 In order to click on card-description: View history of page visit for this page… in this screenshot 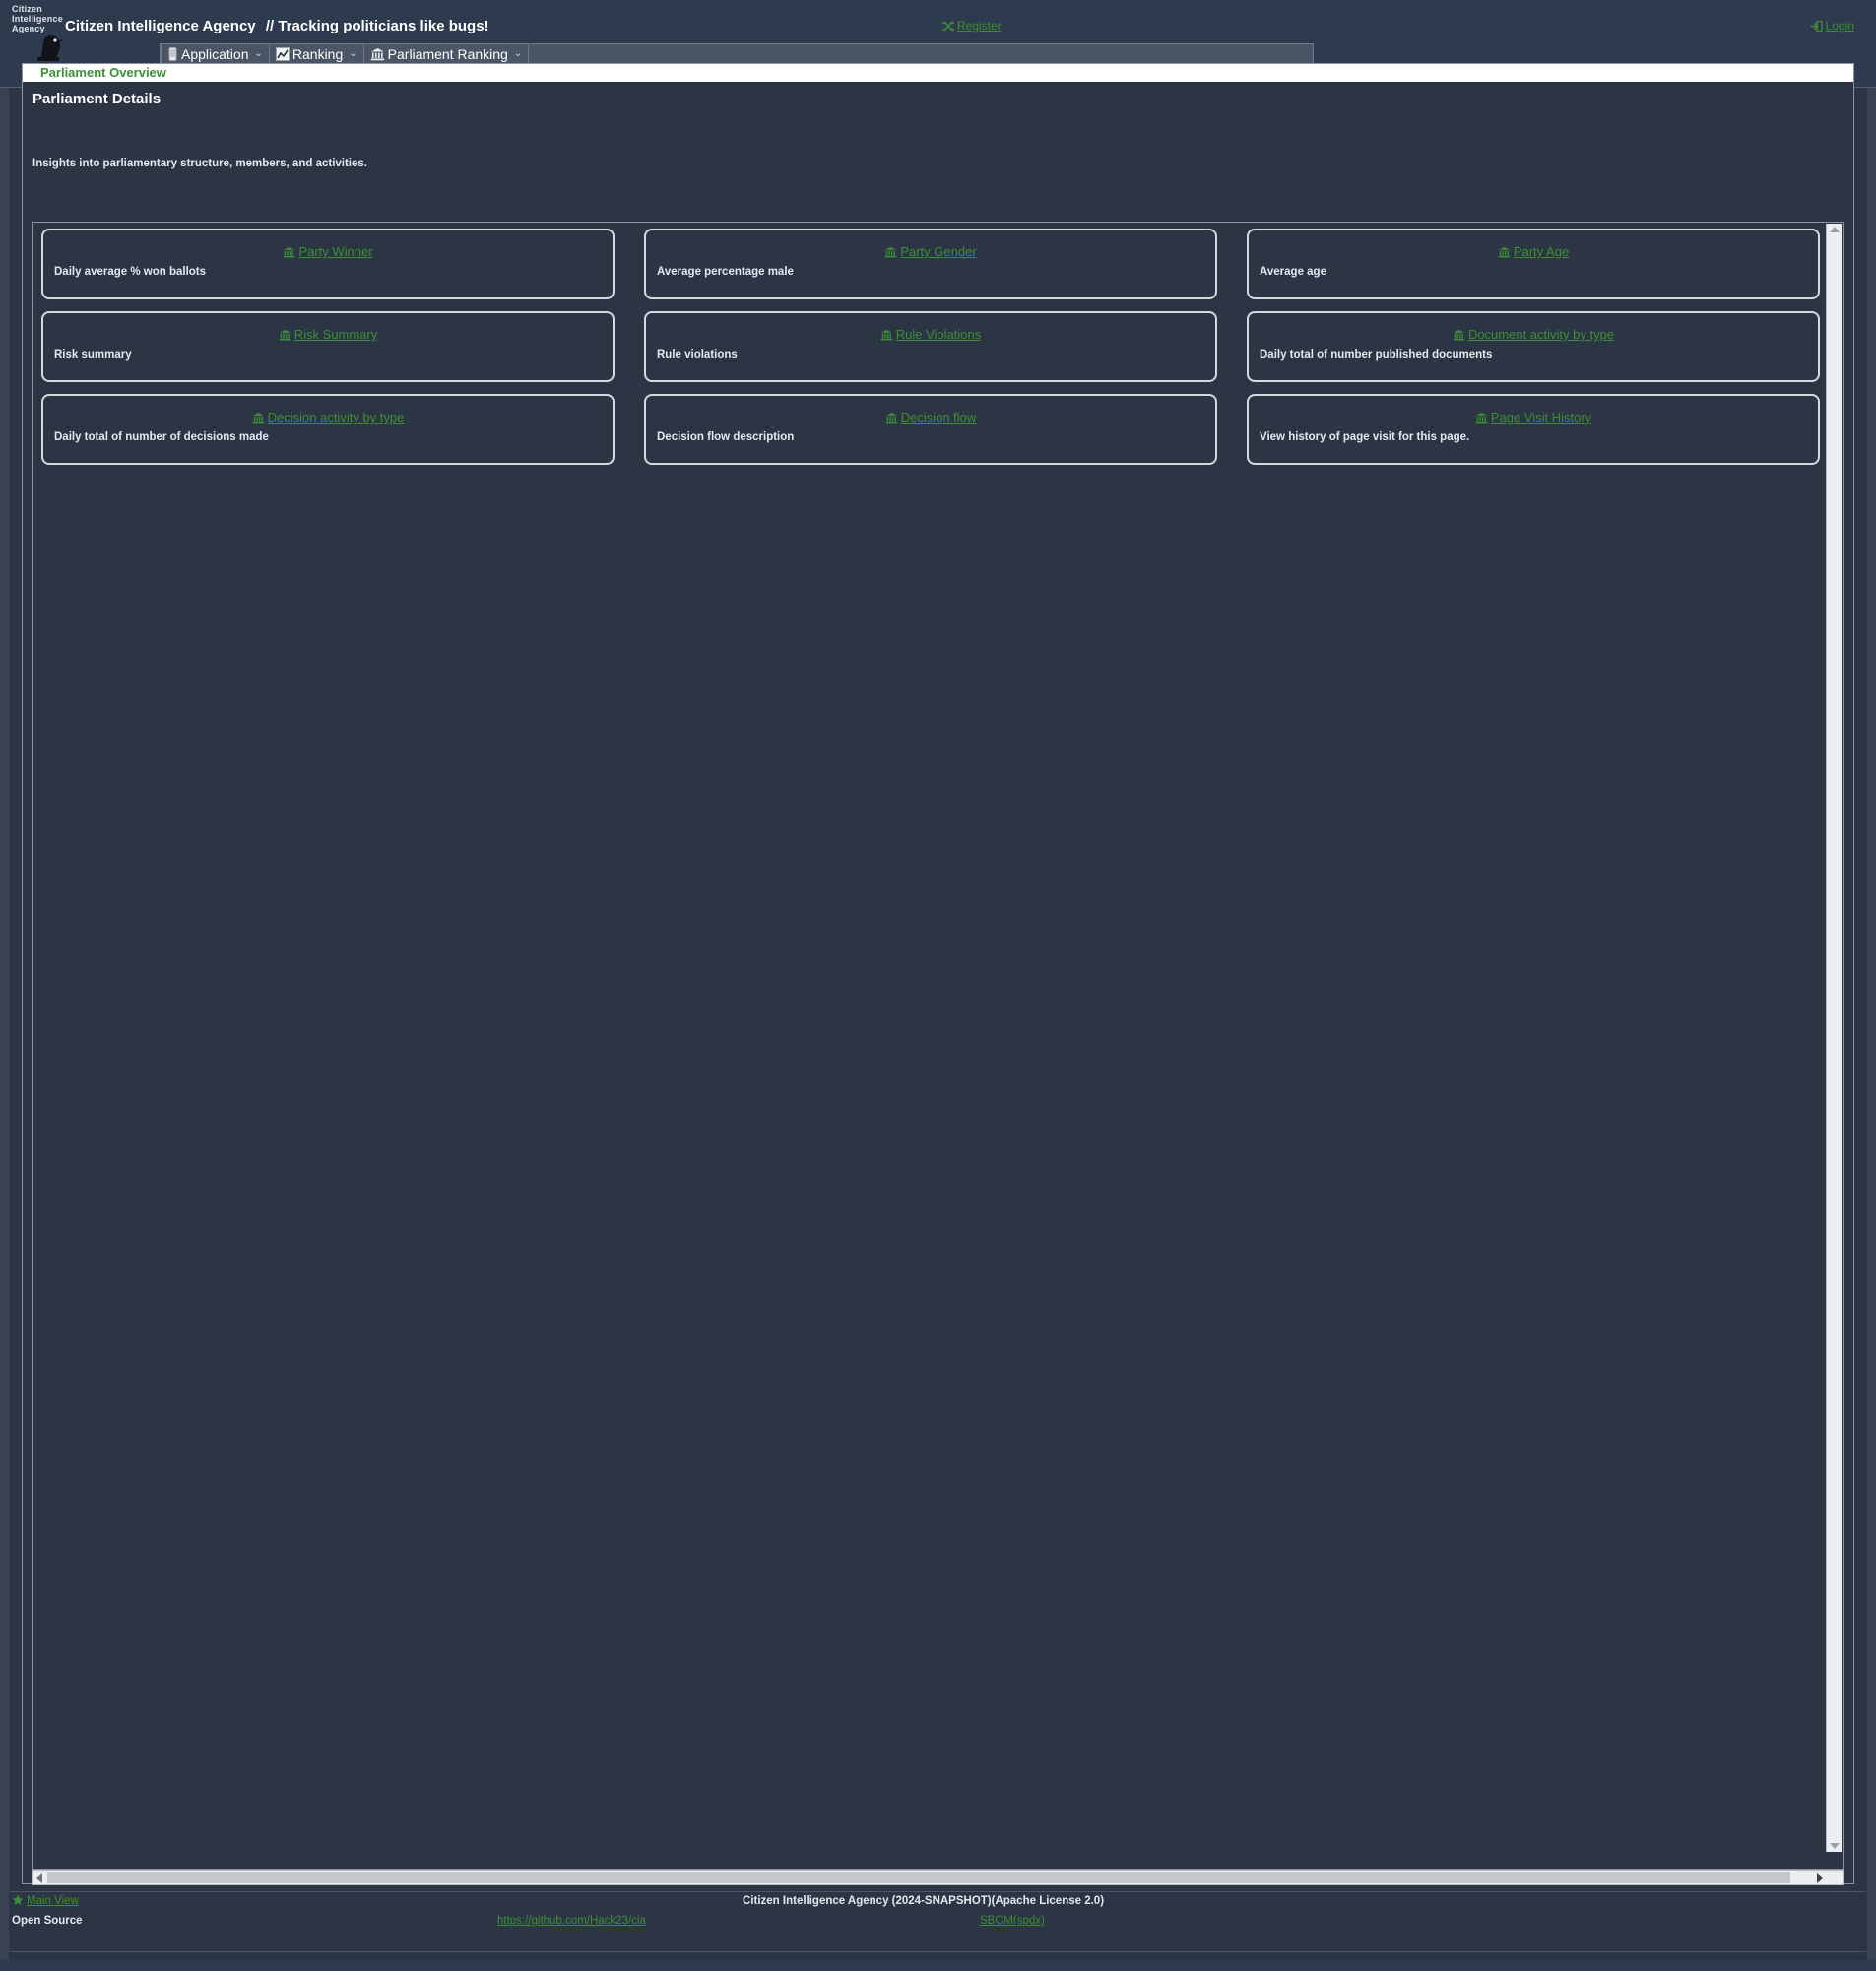, I will do `click(1365, 437)`.